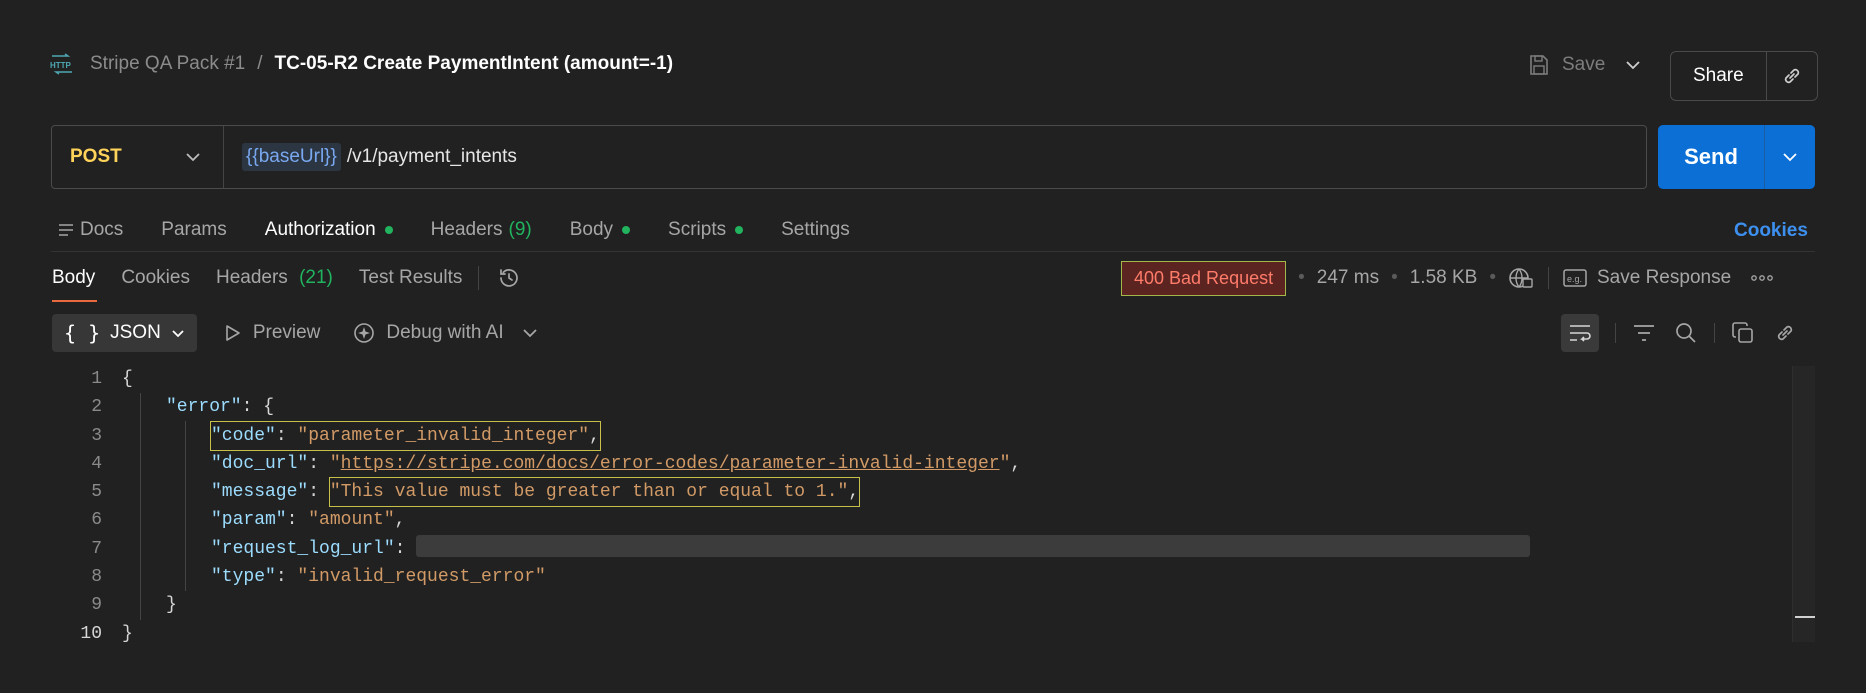 The image size is (1866, 693). I want to click on history-icon, so click(509, 278).